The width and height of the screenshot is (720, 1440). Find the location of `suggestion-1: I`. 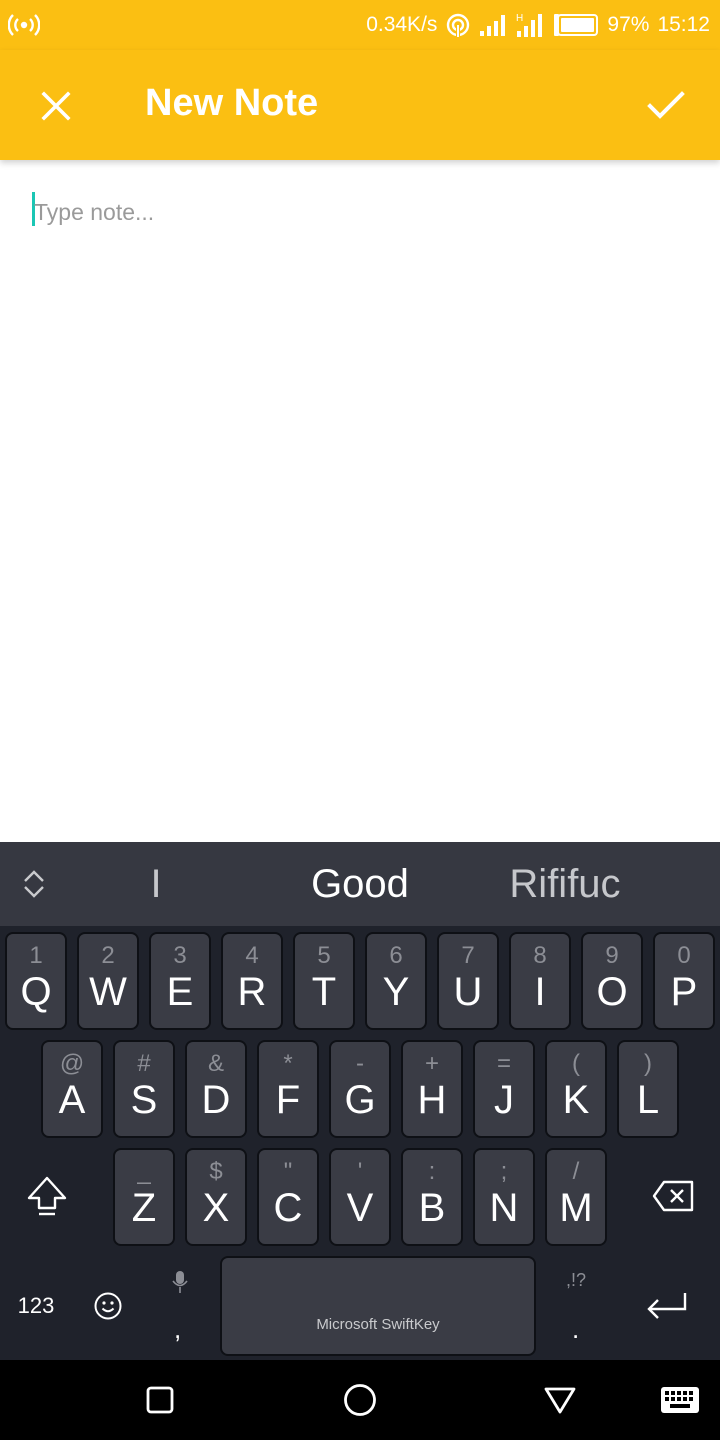

suggestion-1: I is located at coordinates (156, 884).